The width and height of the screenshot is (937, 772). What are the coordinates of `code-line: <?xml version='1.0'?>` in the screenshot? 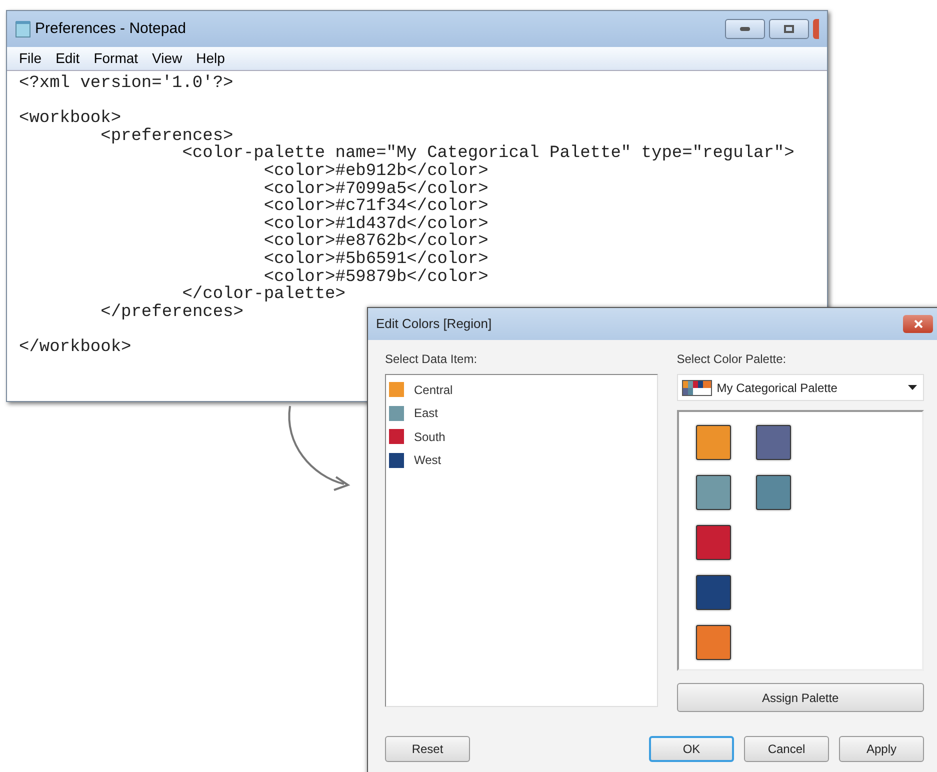 It's located at (126, 84).